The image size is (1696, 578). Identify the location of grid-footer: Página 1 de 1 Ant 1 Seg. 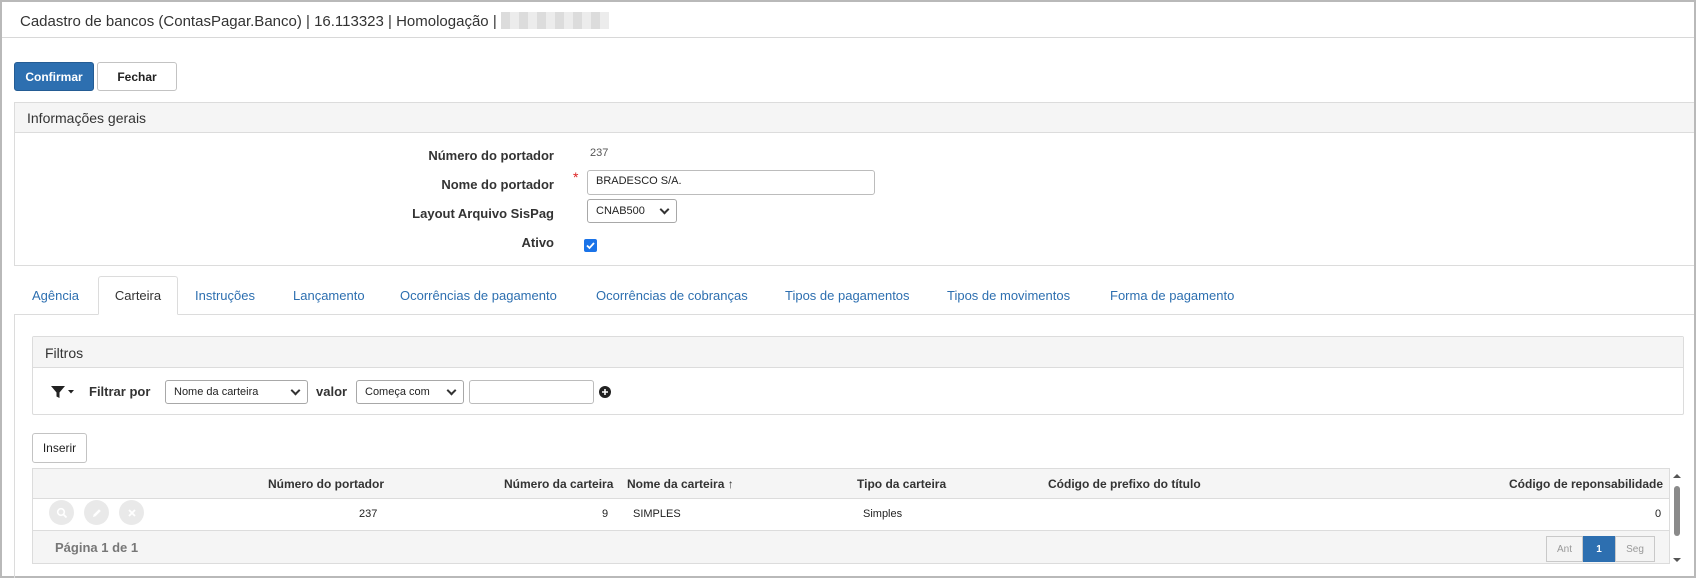
(851, 546).